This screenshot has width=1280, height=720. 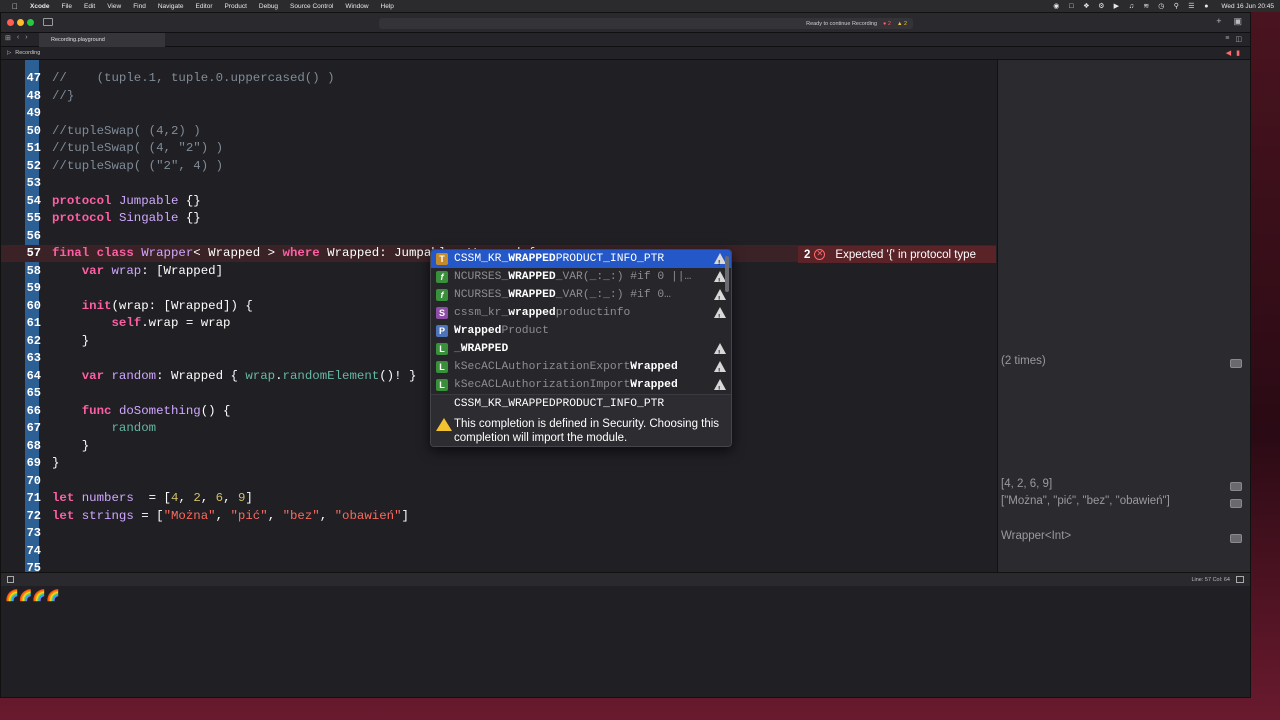 I want to click on code-line: 50 //tupleSwap( (4,2) ), so click(x=498, y=131).